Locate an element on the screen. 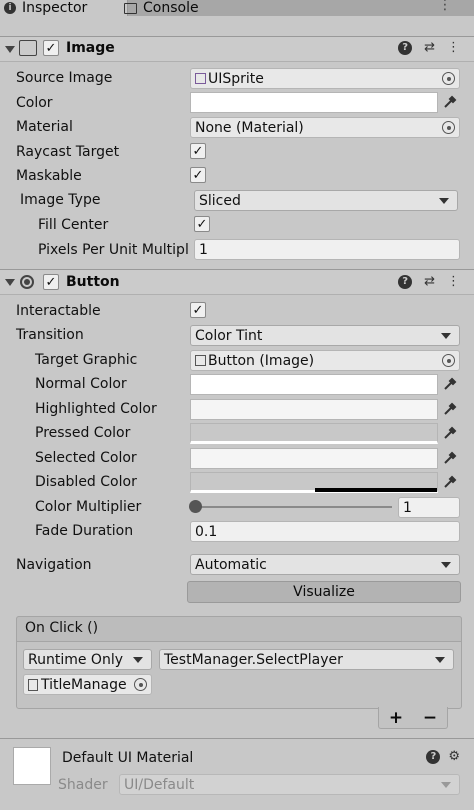  visualize-button: Visualize is located at coordinates (324, 592).